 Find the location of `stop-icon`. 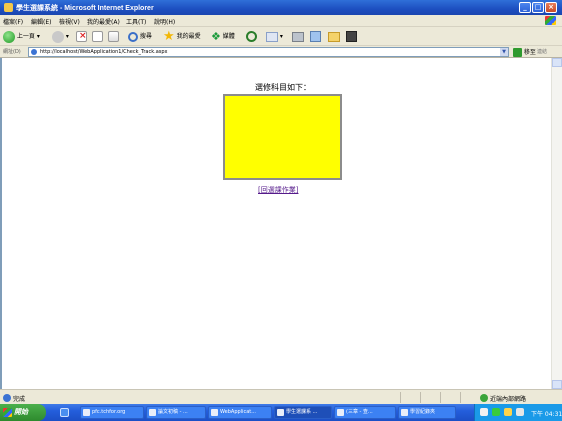

stop-icon is located at coordinates (81, 36).